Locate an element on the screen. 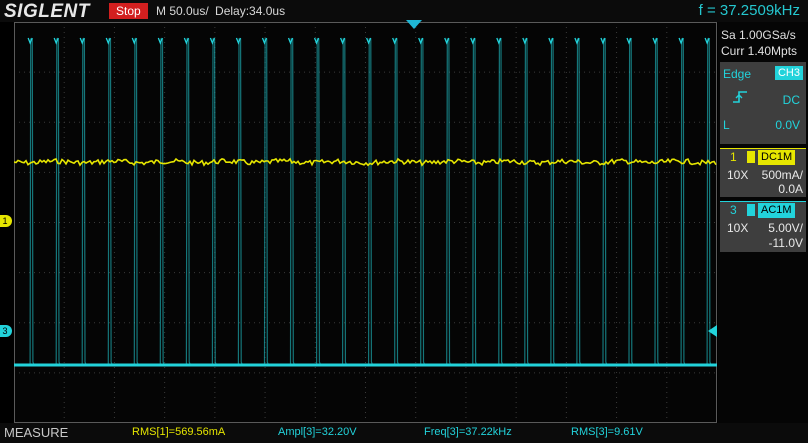 Image resolution: width=808 pixels, height=443 pixels. brand-logo: SIGLENT is located at coordinates (47, 11).